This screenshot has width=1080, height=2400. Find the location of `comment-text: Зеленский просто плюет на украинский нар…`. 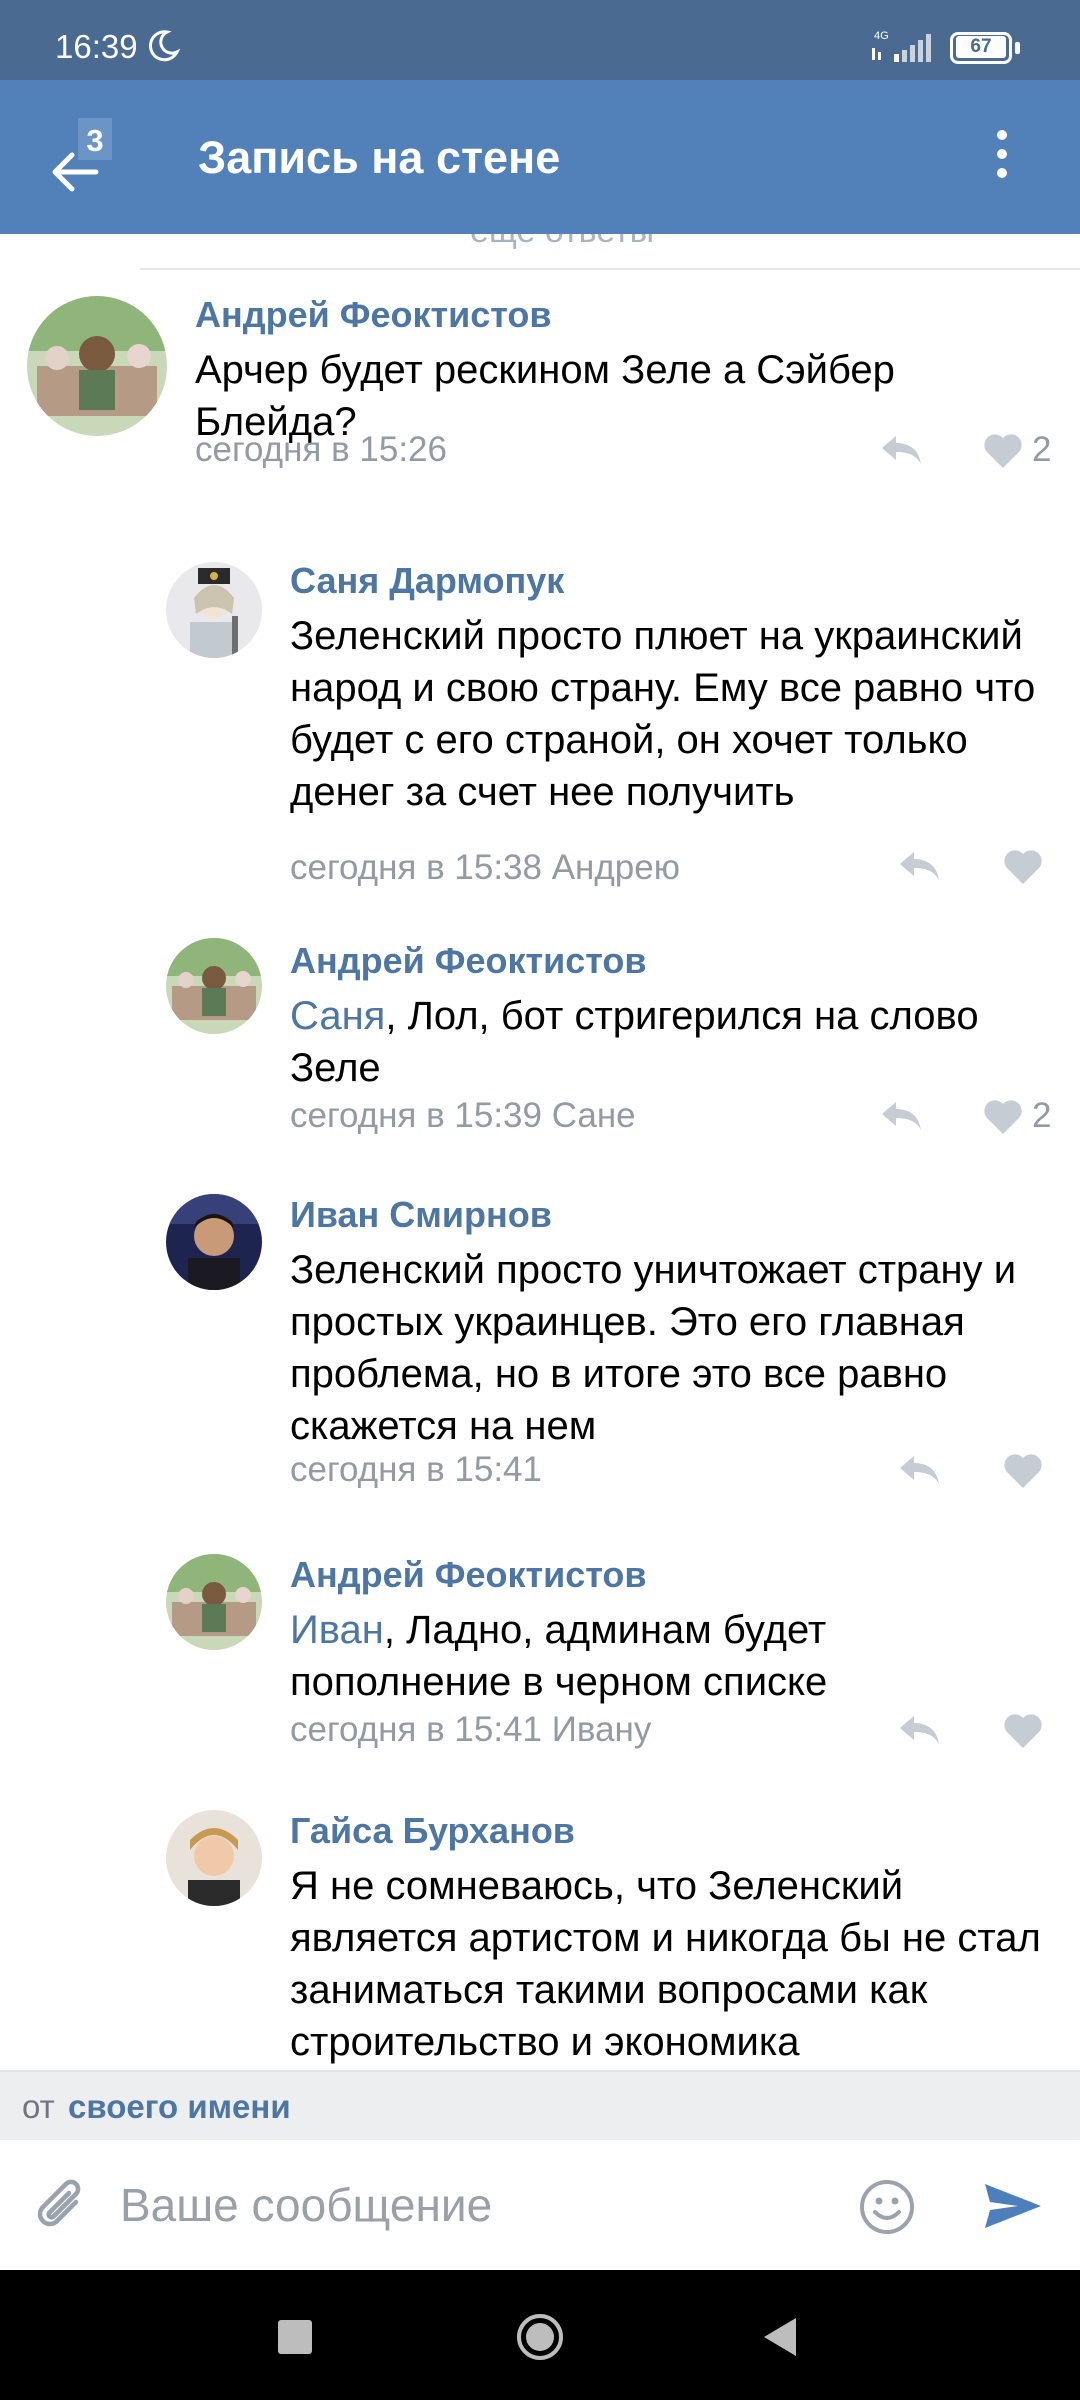

comment-text: Зеленский просто плюет на украинский нар… is located at coordinates (663, 714).